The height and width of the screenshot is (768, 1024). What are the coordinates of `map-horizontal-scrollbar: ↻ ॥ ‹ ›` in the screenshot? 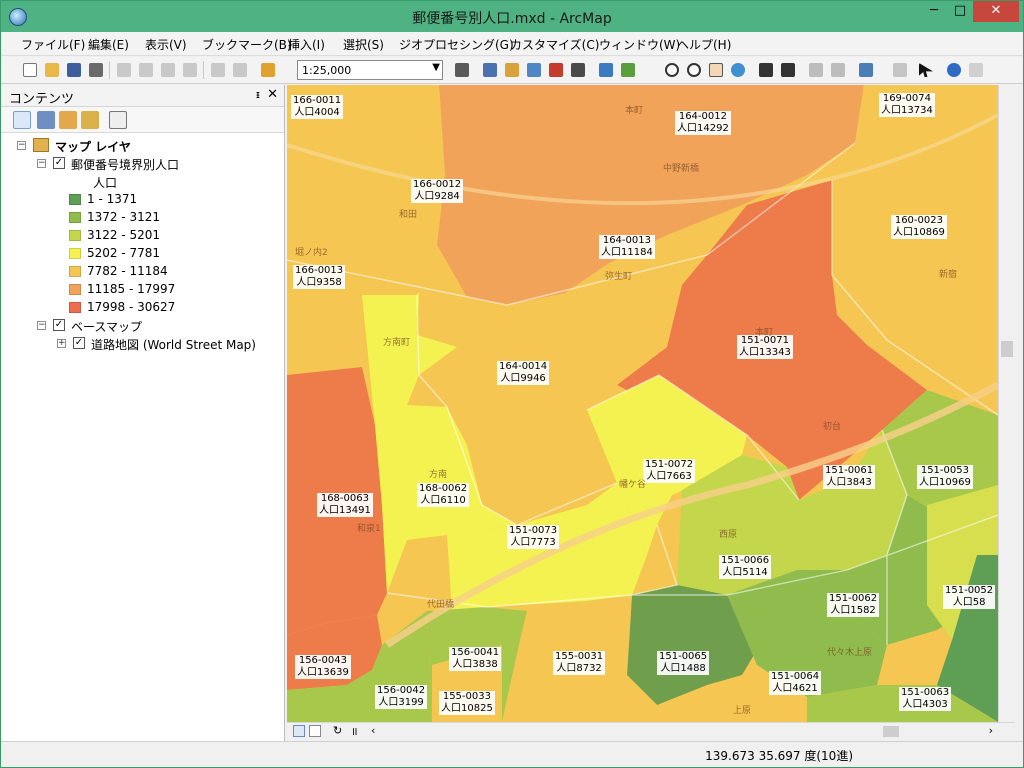 It's located at (651, 730).